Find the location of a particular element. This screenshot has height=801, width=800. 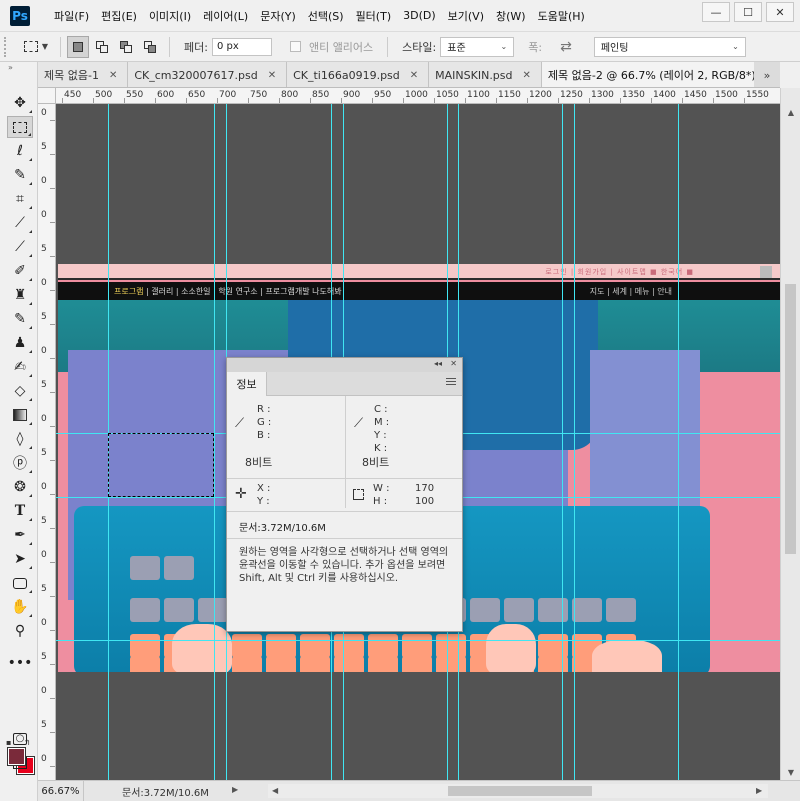

collapse-panel-icon: ◂◂ is located at coordinates (438, 363).